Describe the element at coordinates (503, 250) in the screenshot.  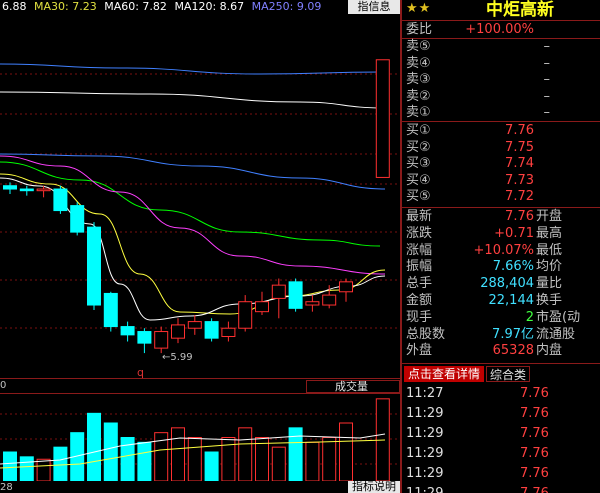
I see `quote-value: +10.07%` at that location.